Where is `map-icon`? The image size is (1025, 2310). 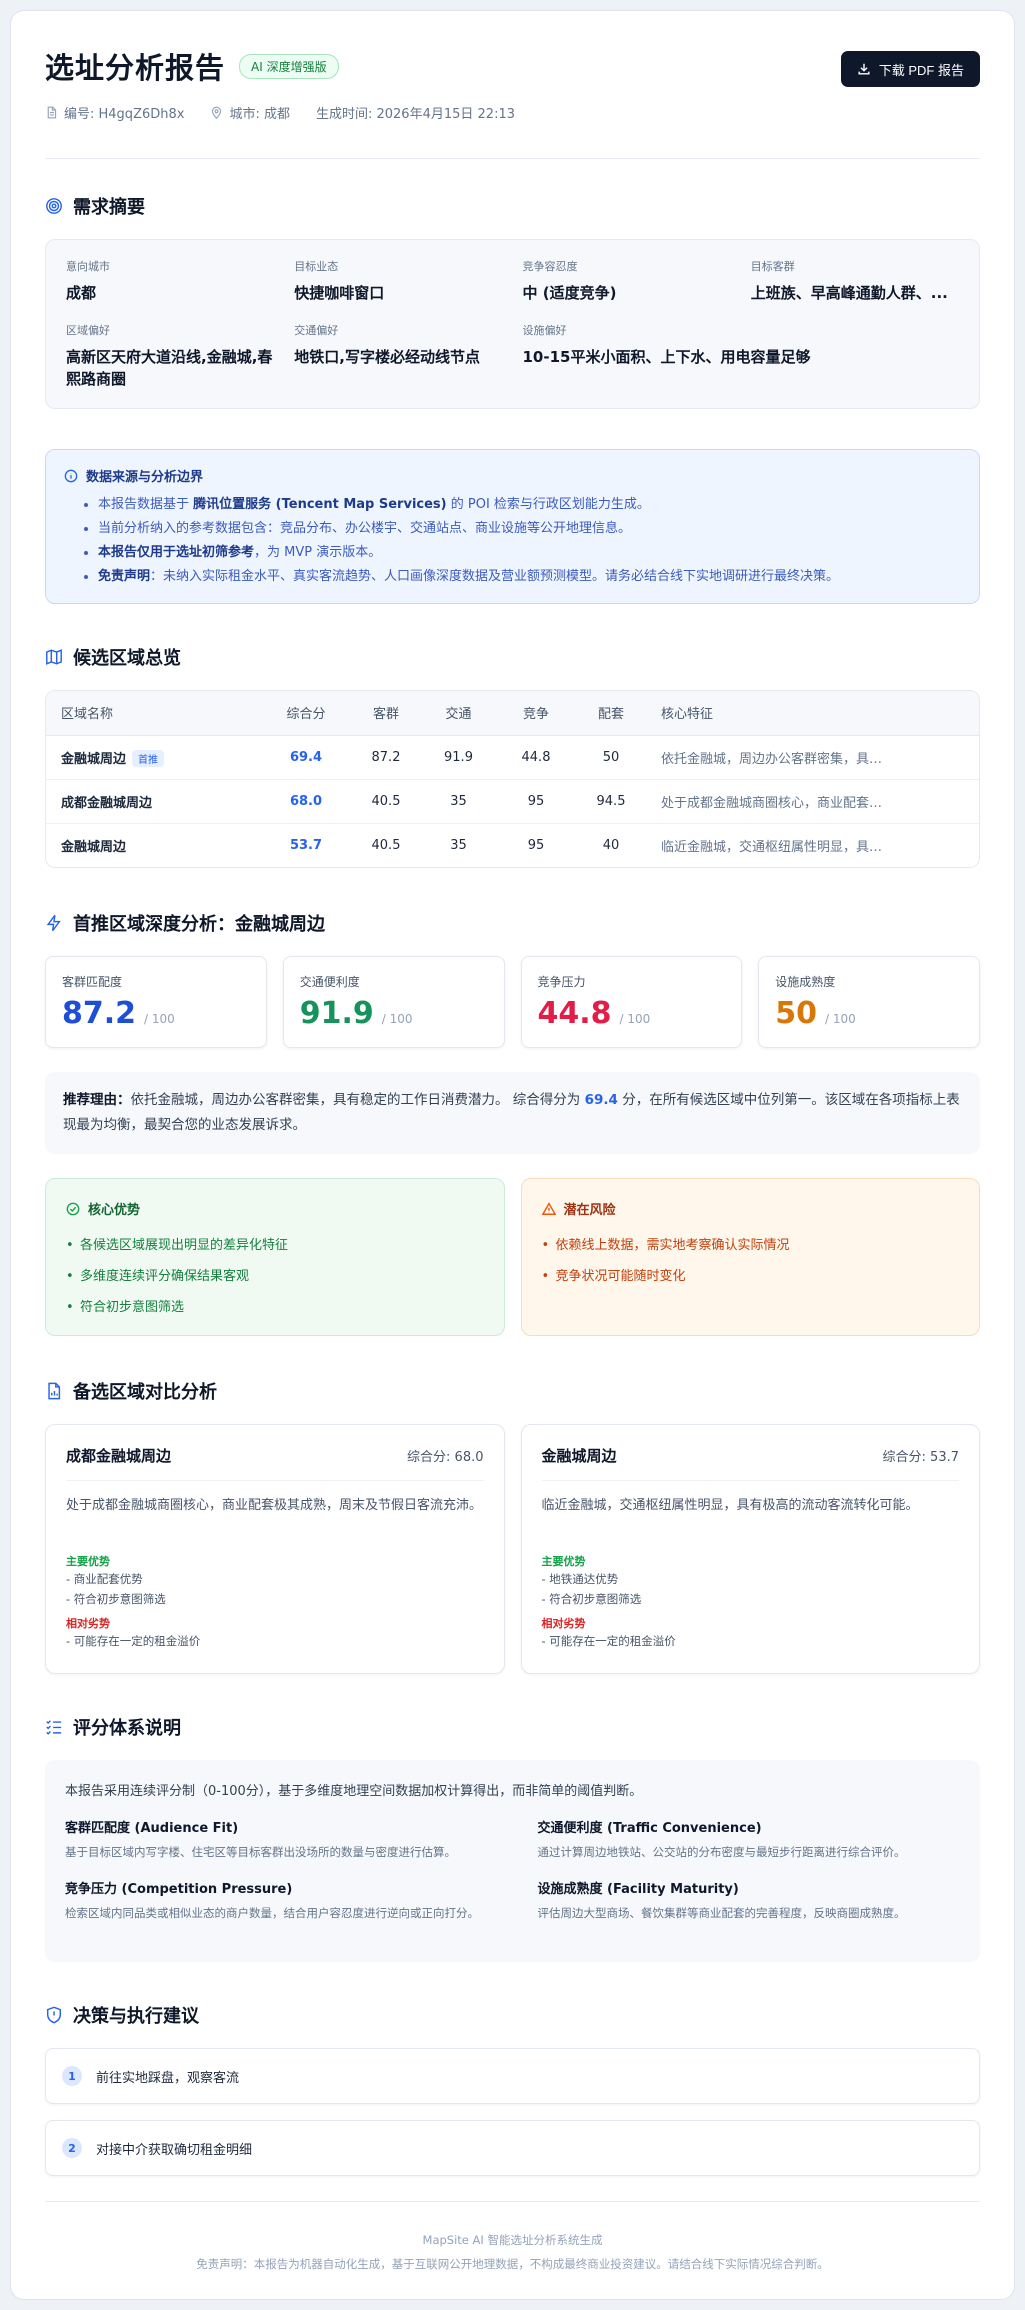
map-icon is located at coordinates (54, 657).